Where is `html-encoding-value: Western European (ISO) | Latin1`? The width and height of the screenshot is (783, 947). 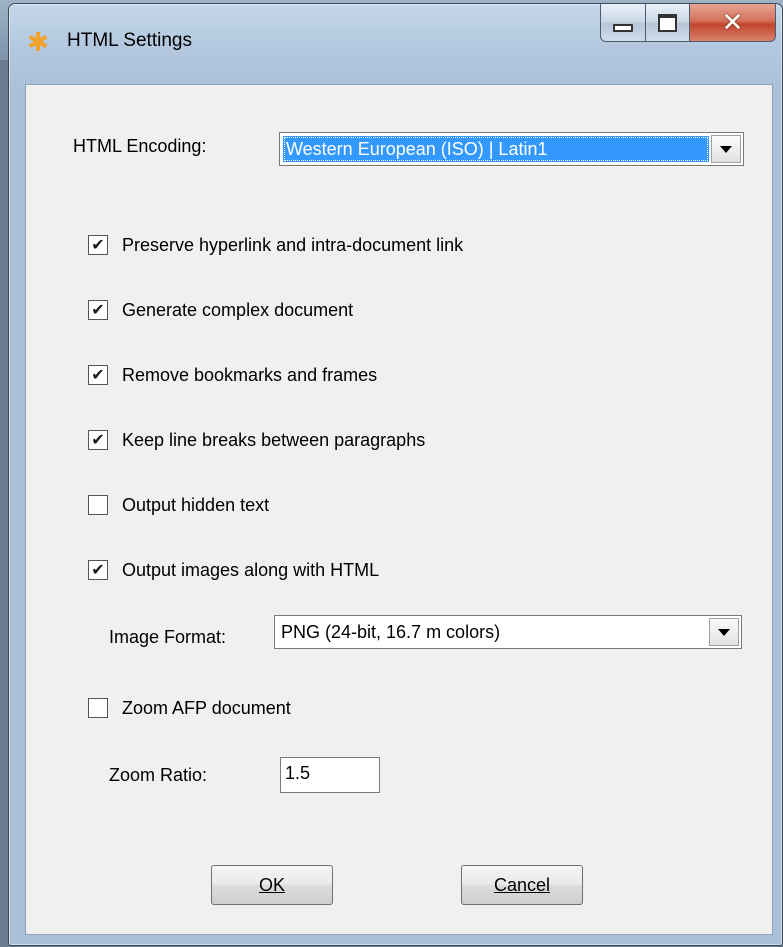
html-encoding-value: Western European (ISO) | Latin1 is located at coordinates (496, 149).